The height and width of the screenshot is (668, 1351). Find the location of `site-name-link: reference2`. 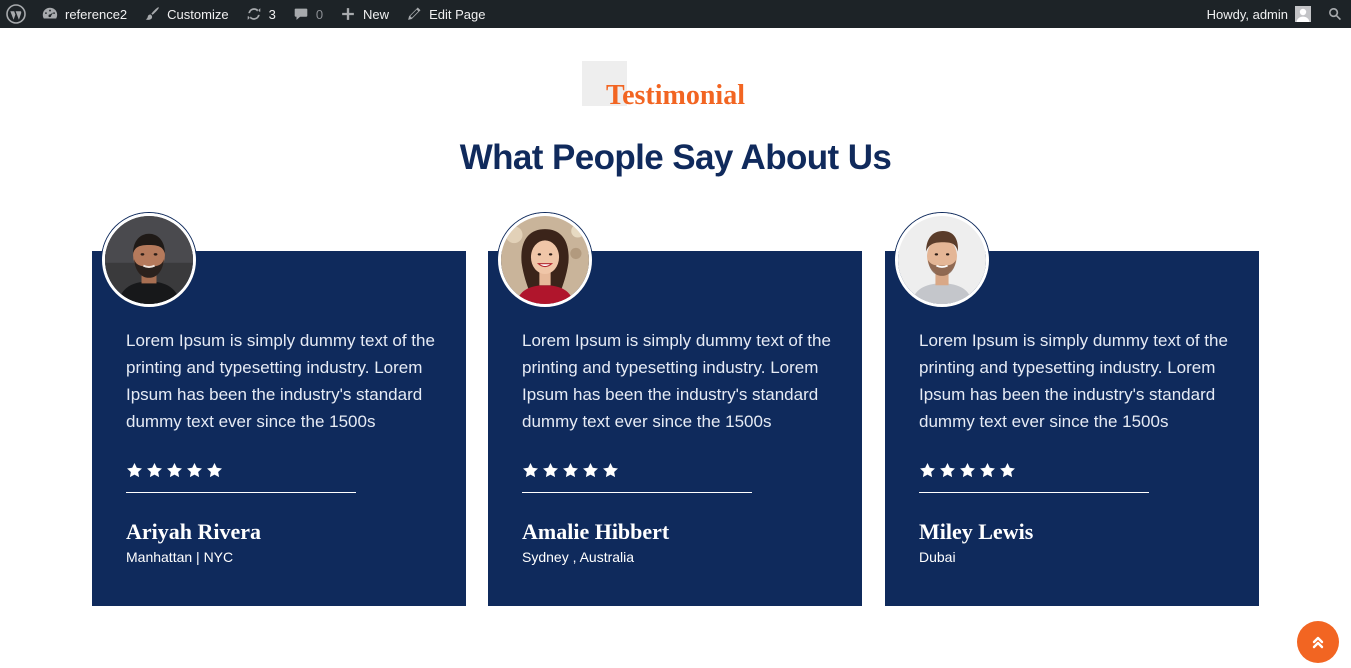

site-name-link: reference2 is located at coordinates (84, 14).